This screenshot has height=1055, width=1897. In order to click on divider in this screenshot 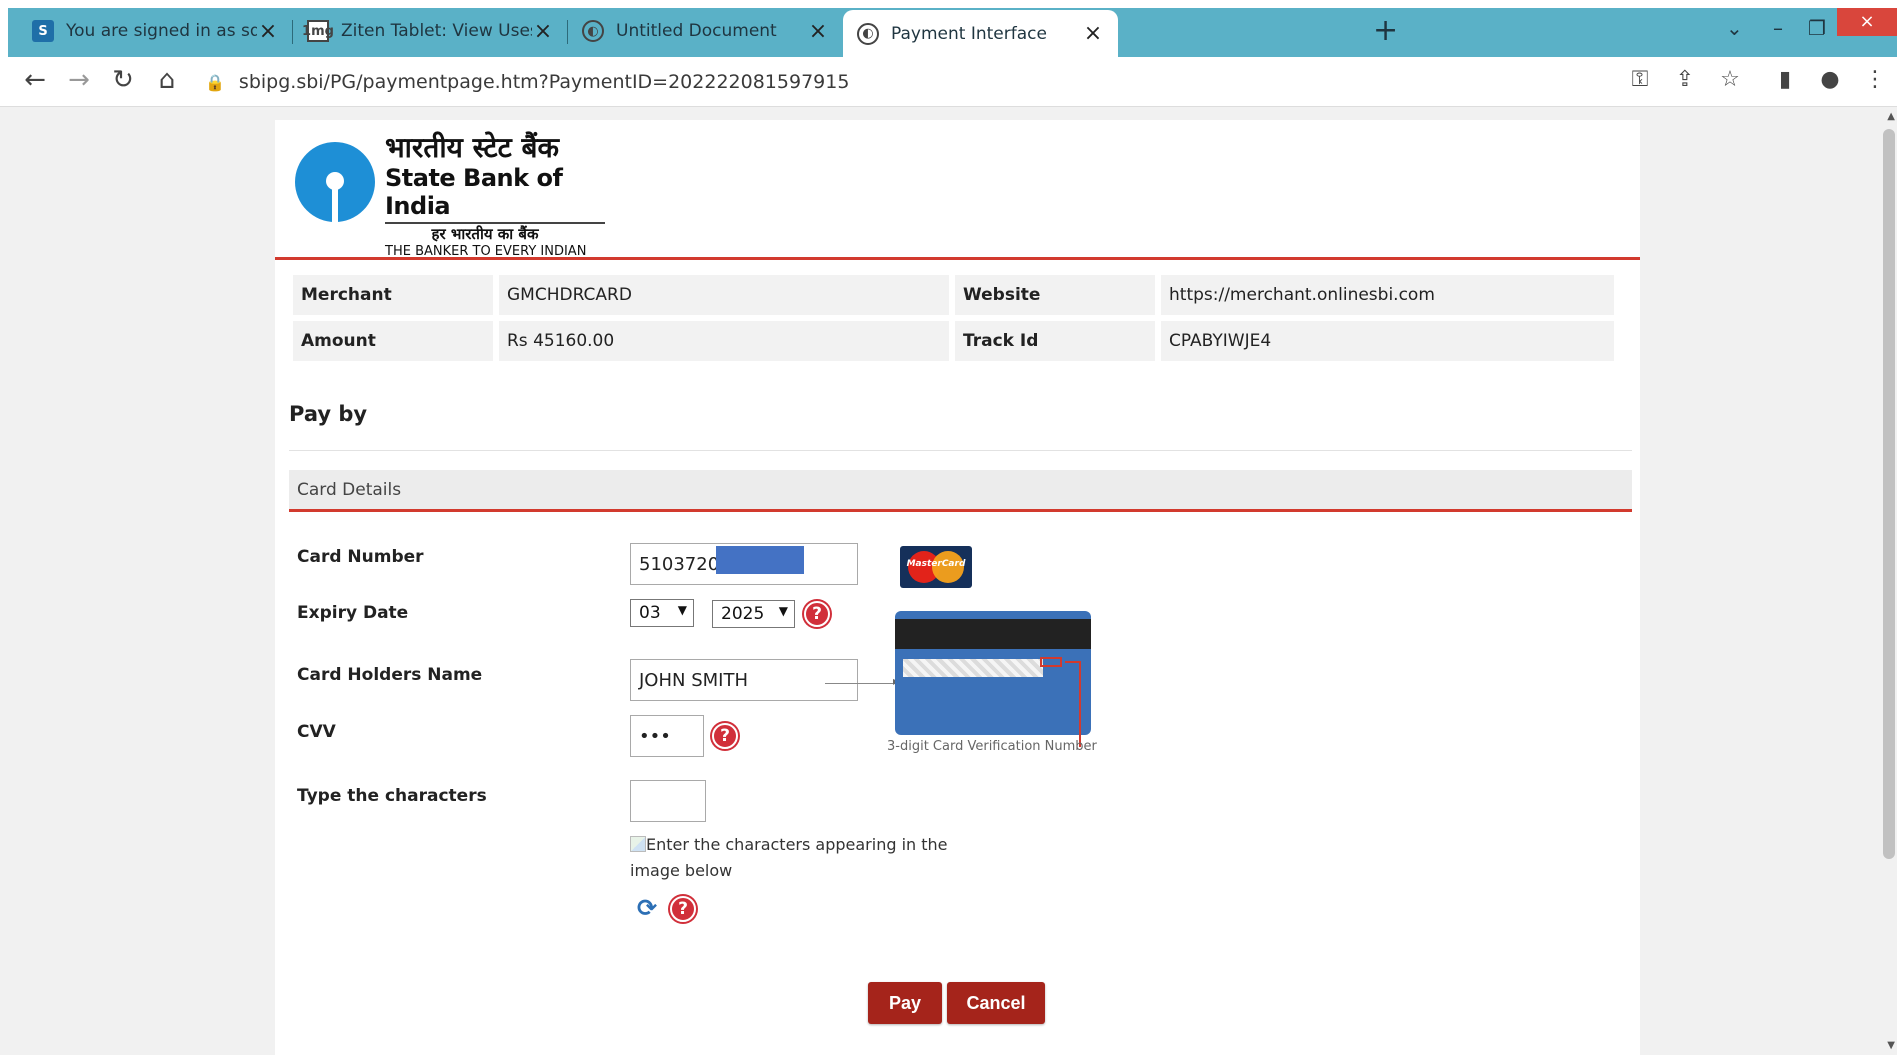, I will do `click(960, 450)`.